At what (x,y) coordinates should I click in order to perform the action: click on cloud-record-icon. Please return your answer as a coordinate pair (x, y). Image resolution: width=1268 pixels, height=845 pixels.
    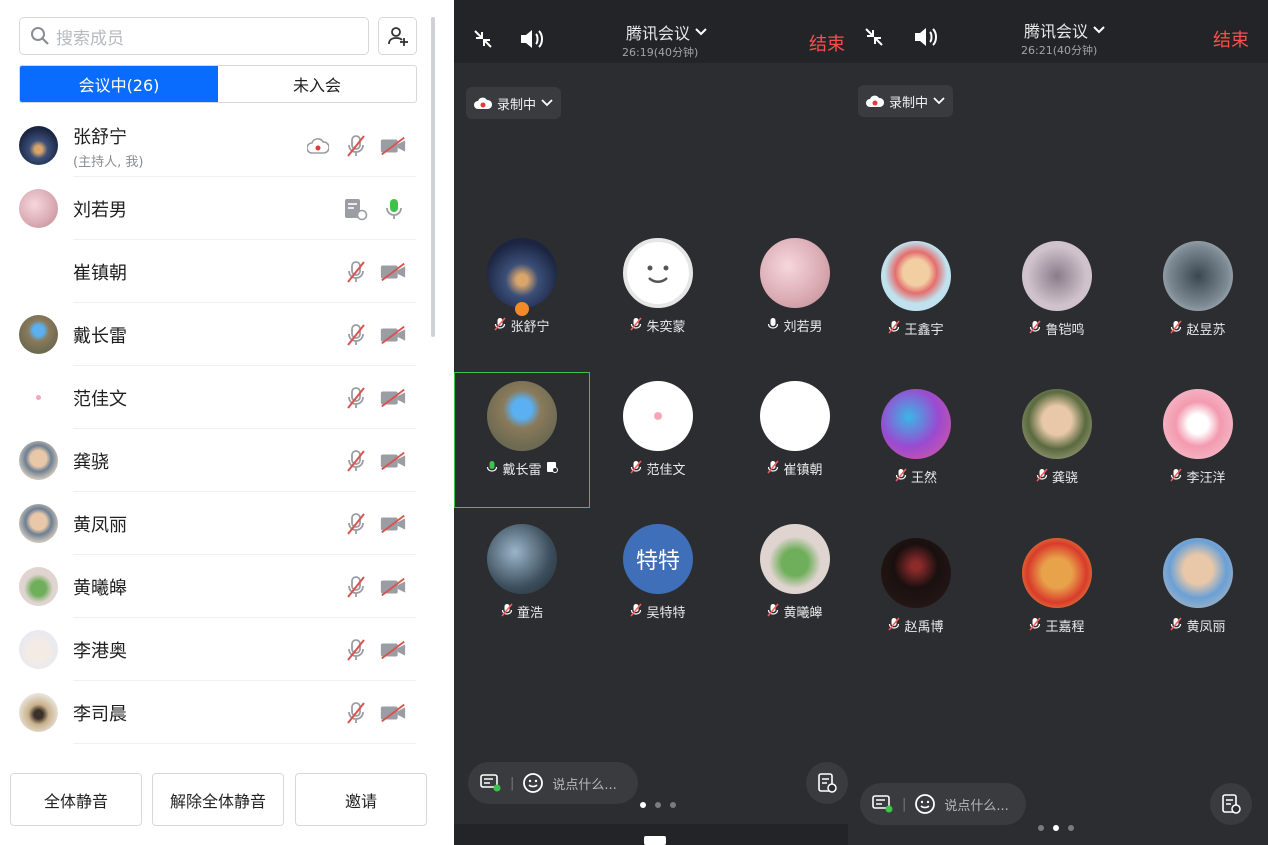
    Looking at the image, I should click on (875, 101).